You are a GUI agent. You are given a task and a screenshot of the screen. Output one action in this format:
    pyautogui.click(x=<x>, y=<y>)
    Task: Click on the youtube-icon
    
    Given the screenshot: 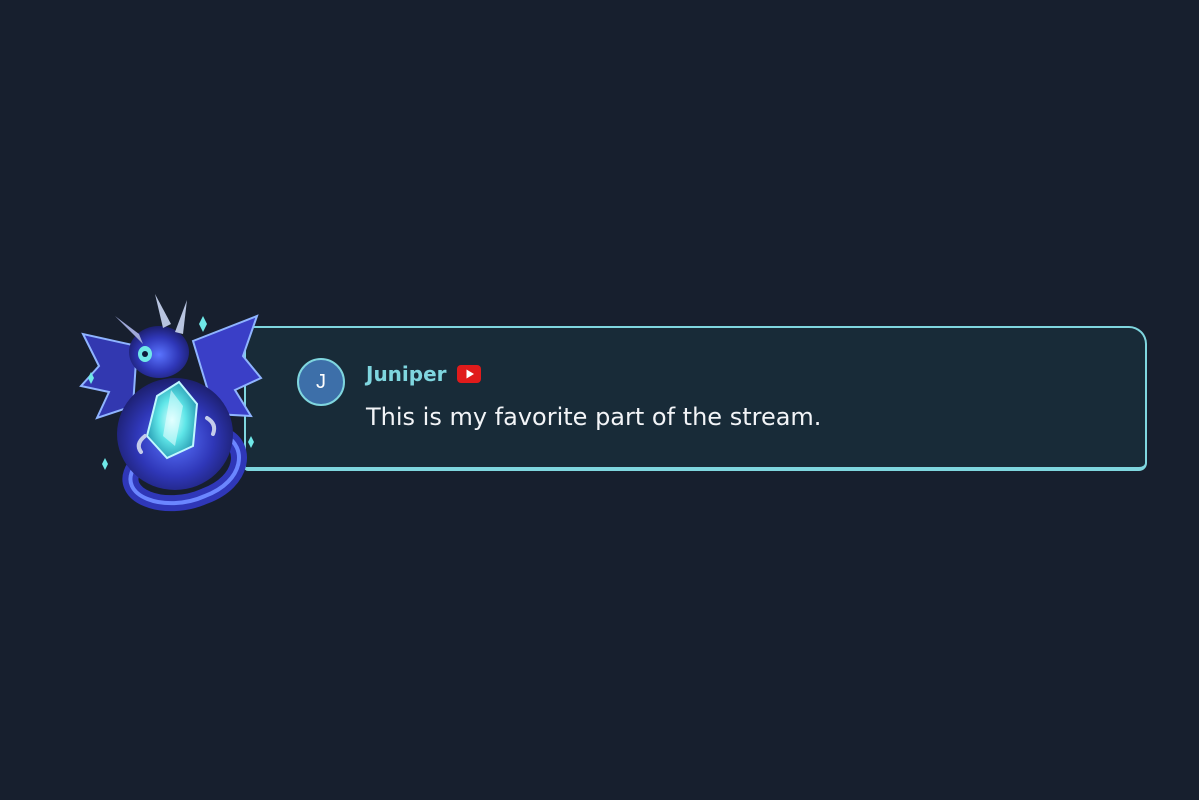 What is the action you would take?
    pyautogui.click(x=468, y=374)
    